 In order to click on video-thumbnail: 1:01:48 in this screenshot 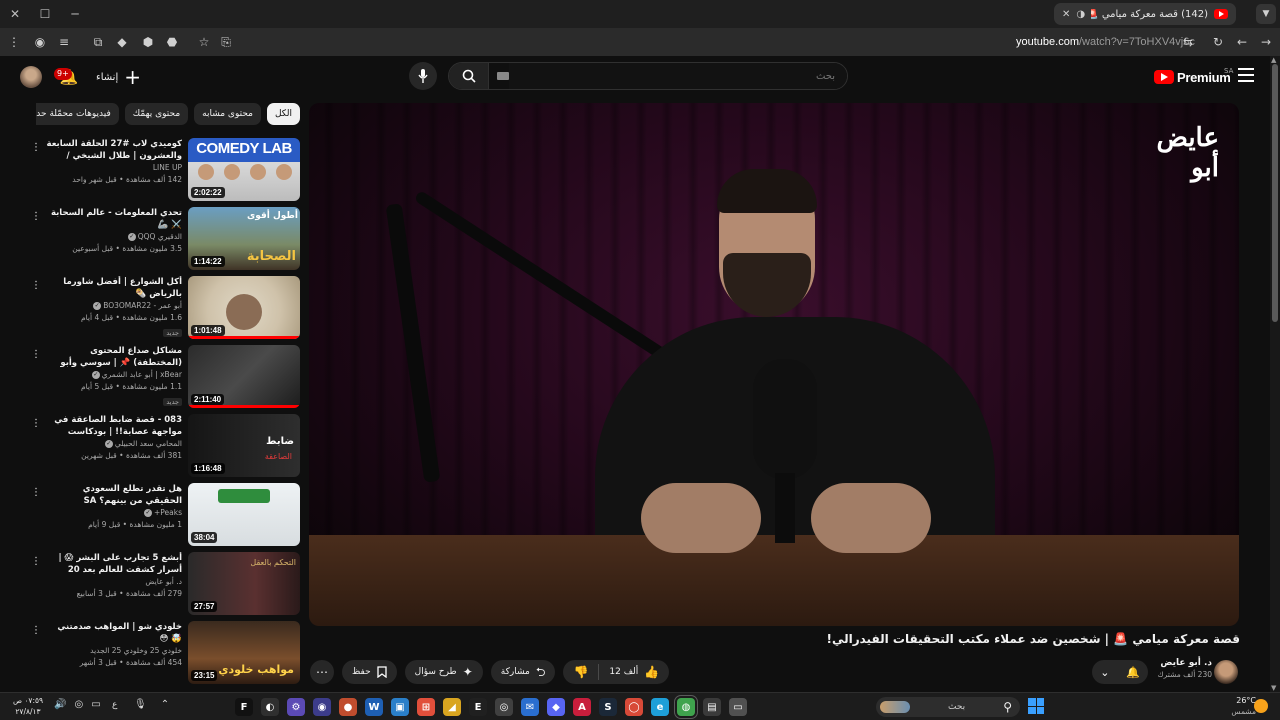, I will do `click(244, 307)`.